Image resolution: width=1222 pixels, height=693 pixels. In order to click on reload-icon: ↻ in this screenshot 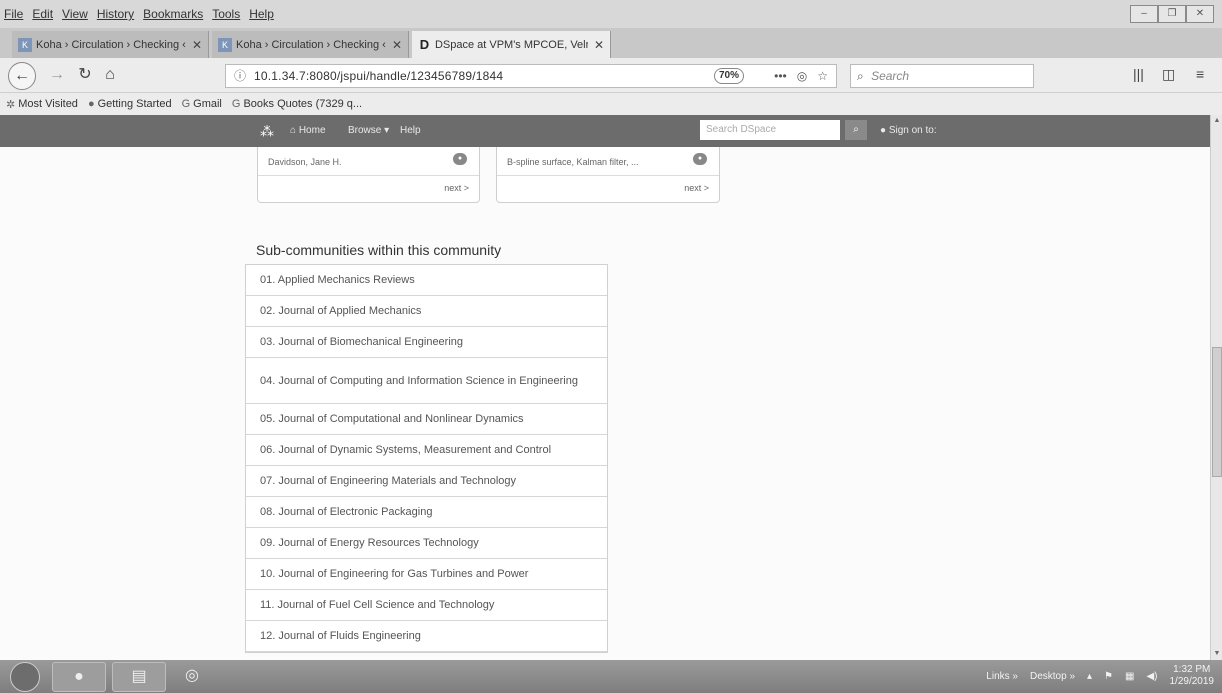, I will do `click(85, 75)`.